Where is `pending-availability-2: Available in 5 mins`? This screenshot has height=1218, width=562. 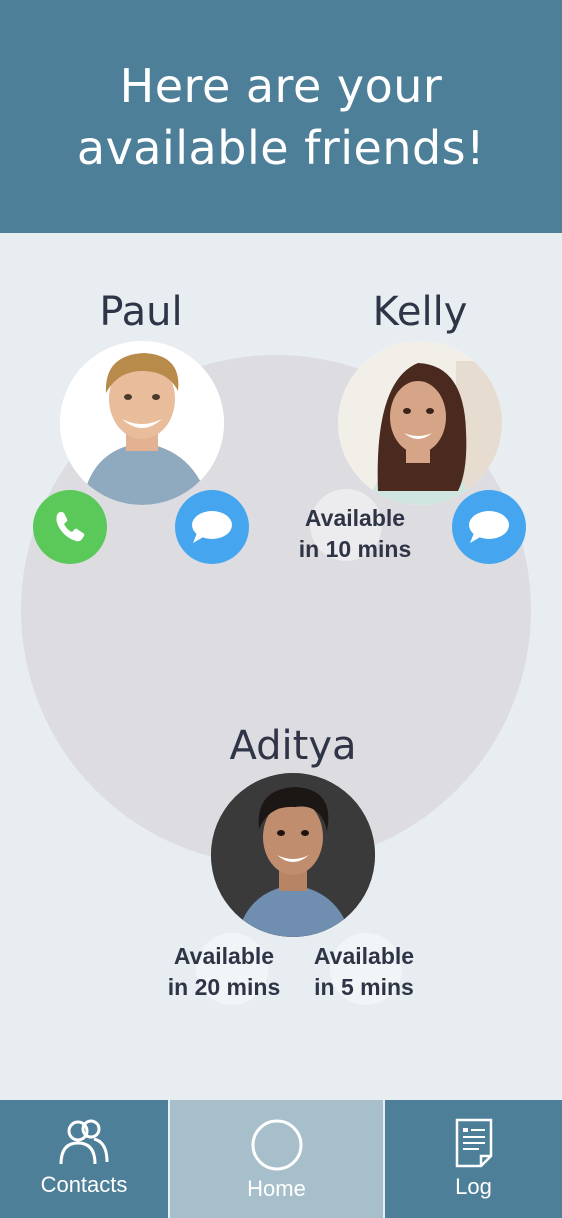
pending-availability-2: Available in 5 mins is located at coordinates (364, 972).